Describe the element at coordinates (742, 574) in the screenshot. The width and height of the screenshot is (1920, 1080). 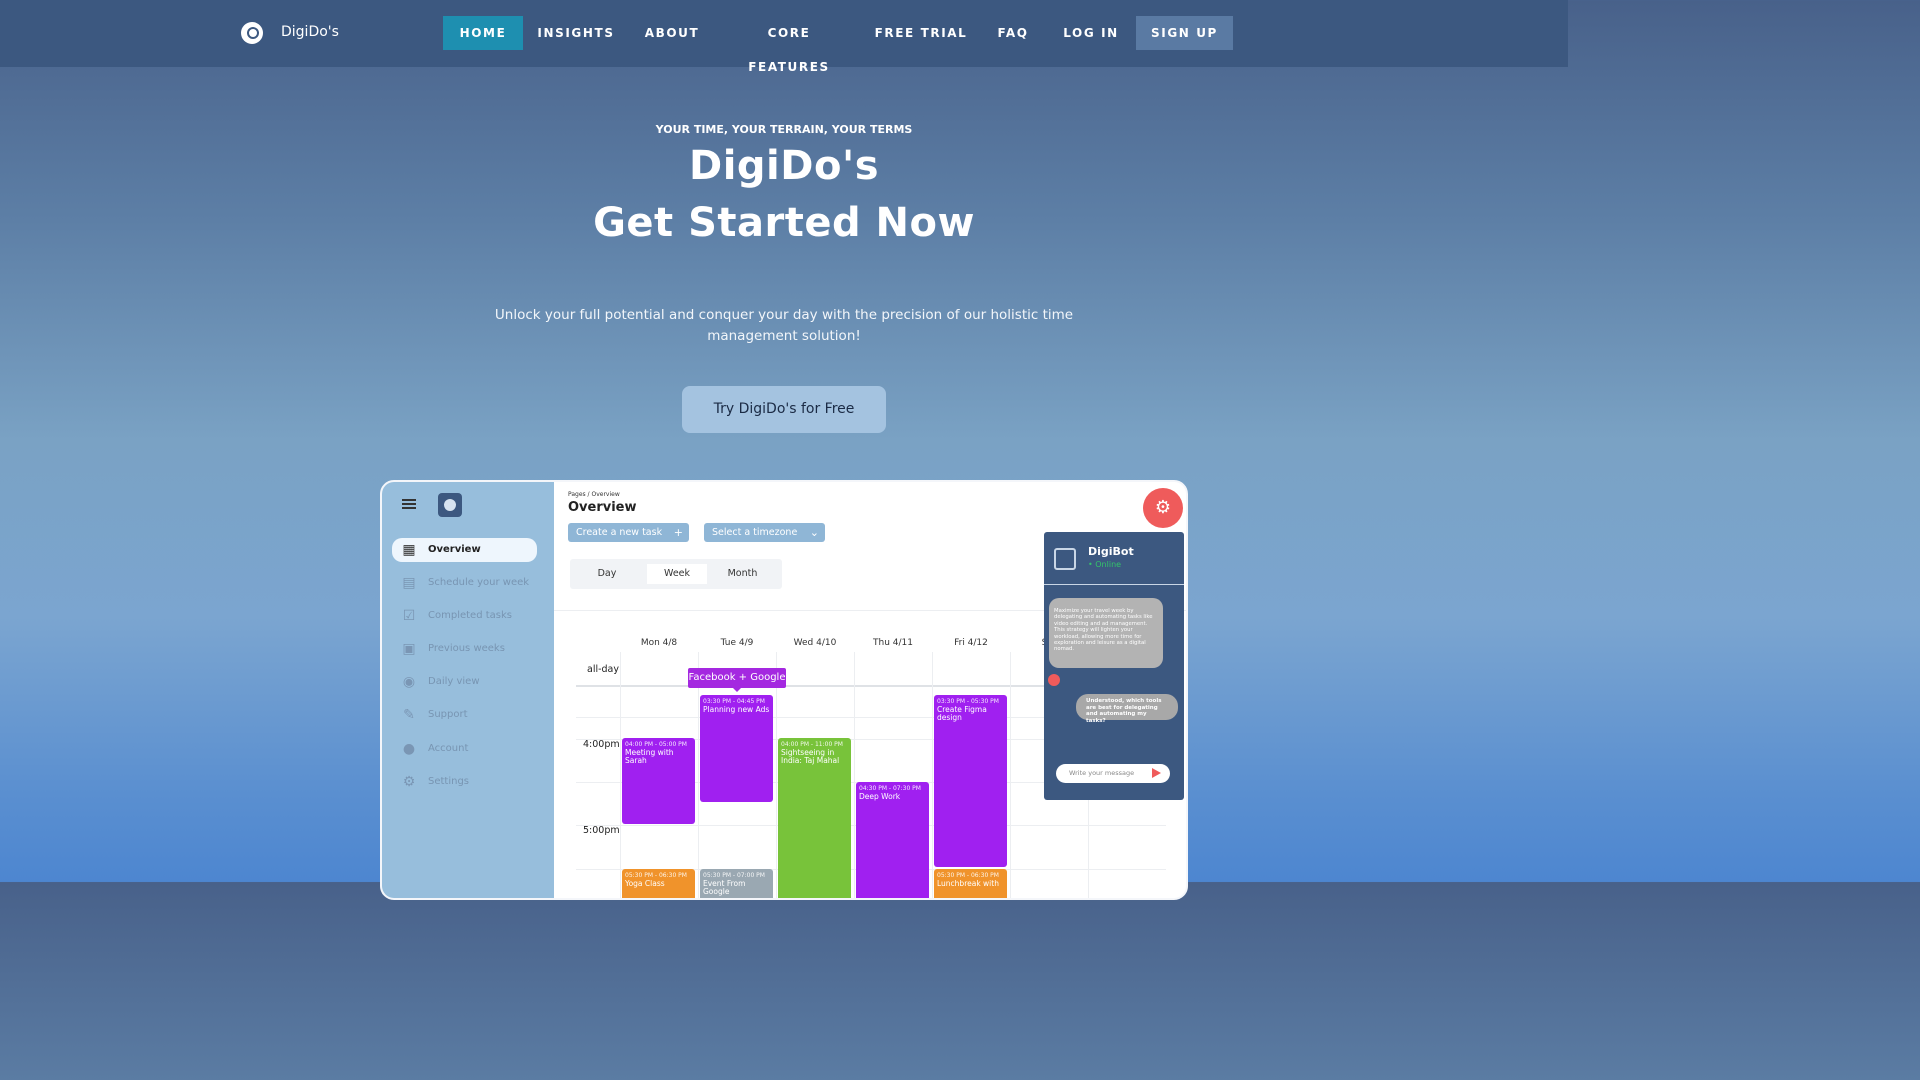
I see `view-month-button: Month` at that location.